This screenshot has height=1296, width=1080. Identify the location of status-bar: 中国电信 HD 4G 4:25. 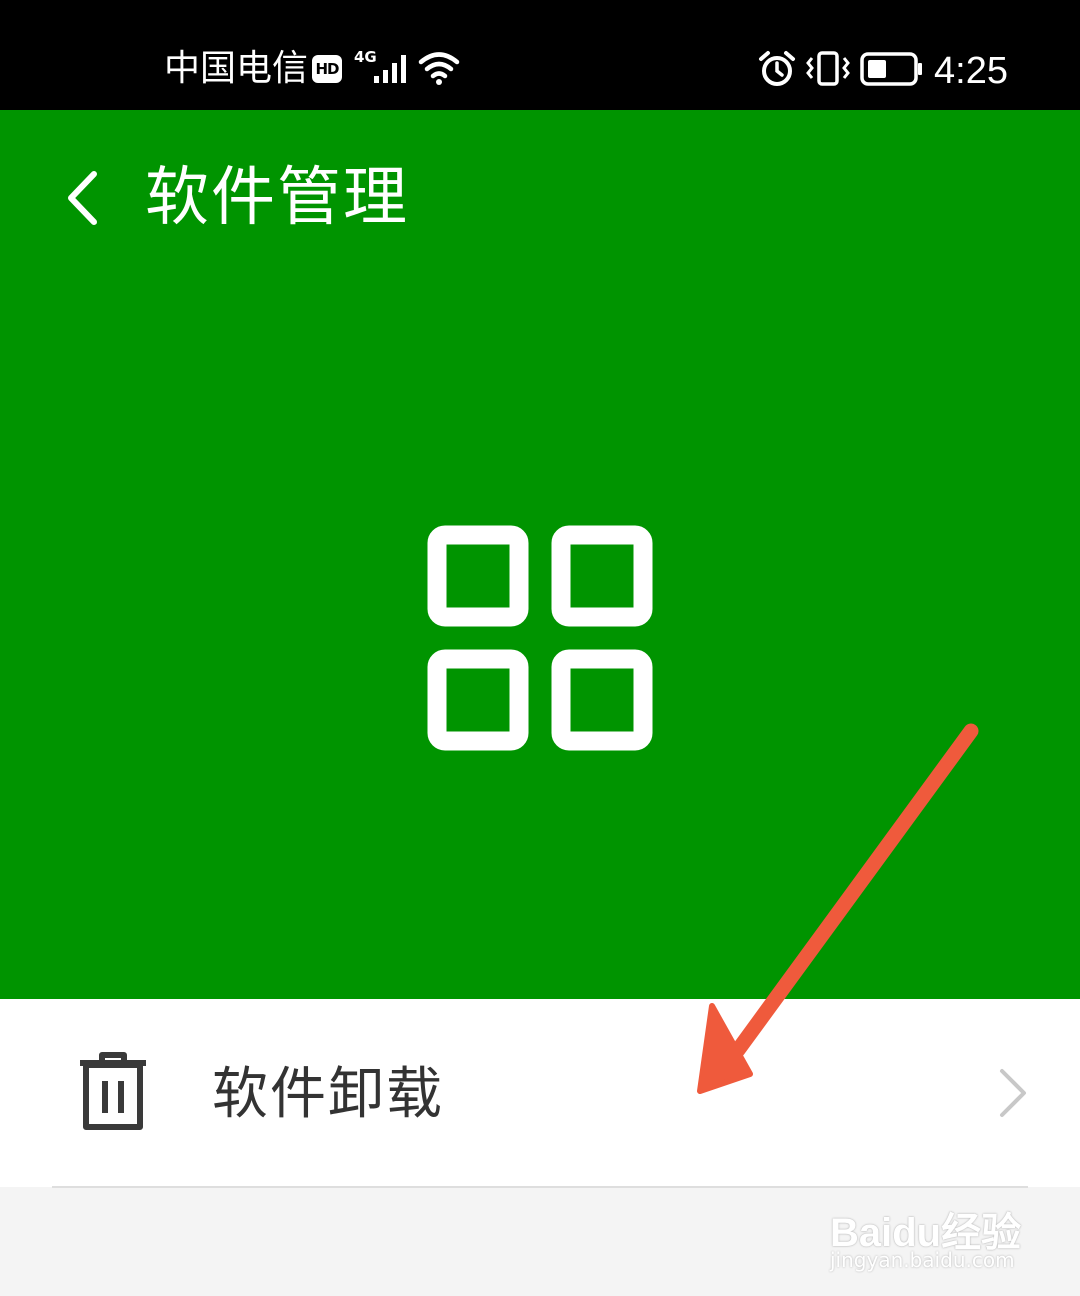
(540, 55).